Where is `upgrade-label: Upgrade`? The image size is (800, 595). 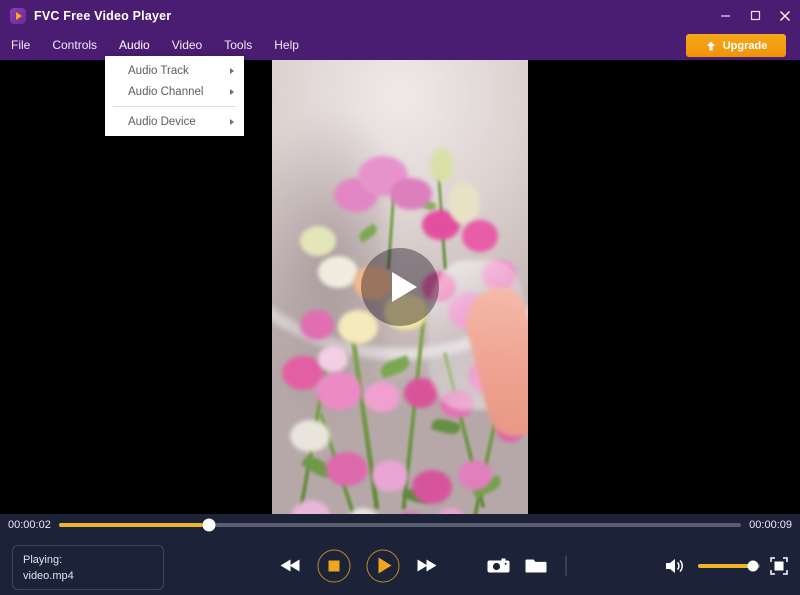 upgrade-label: Upgrade is located at coordinates (745, 45).